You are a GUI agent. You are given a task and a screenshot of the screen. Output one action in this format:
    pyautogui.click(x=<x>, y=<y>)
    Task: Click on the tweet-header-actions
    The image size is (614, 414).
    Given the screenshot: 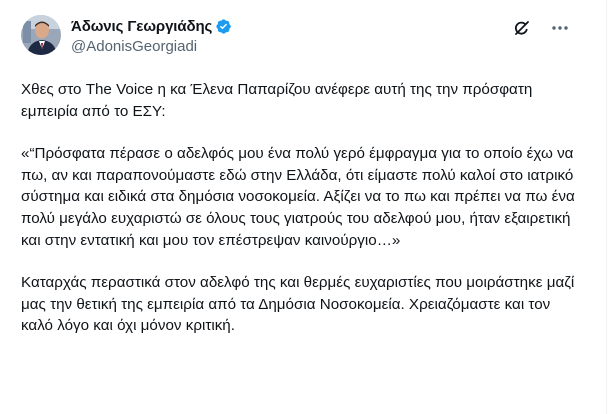 What is the action you would take?
    pyautogui.click(x=541, y=28)
    